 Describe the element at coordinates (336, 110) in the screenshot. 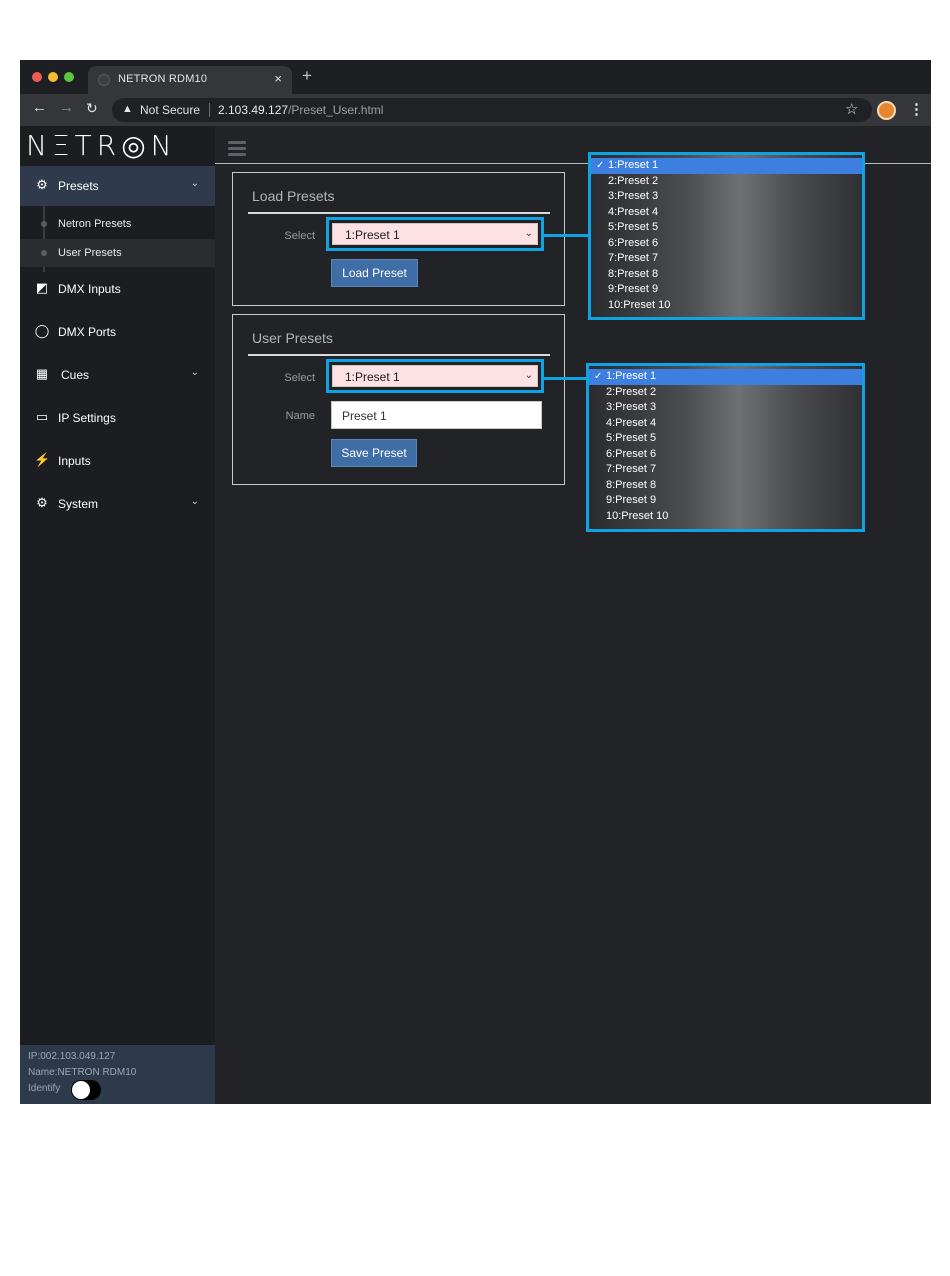

I see `url-path: /Preset_User.html` at that location.